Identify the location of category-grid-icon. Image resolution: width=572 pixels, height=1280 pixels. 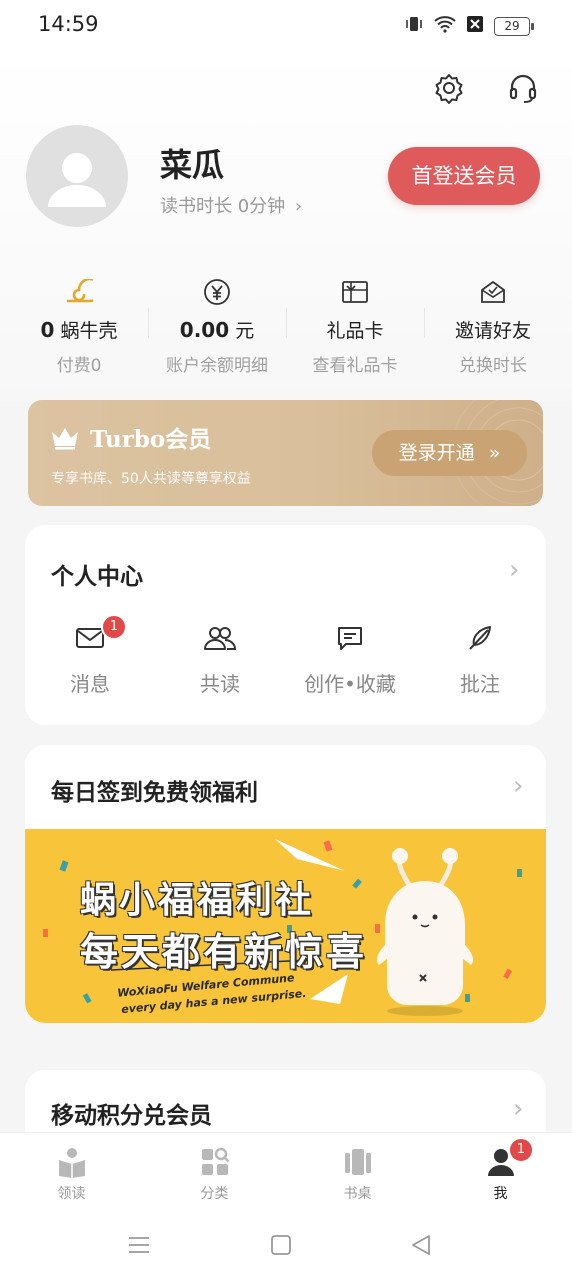
(214, 1162).